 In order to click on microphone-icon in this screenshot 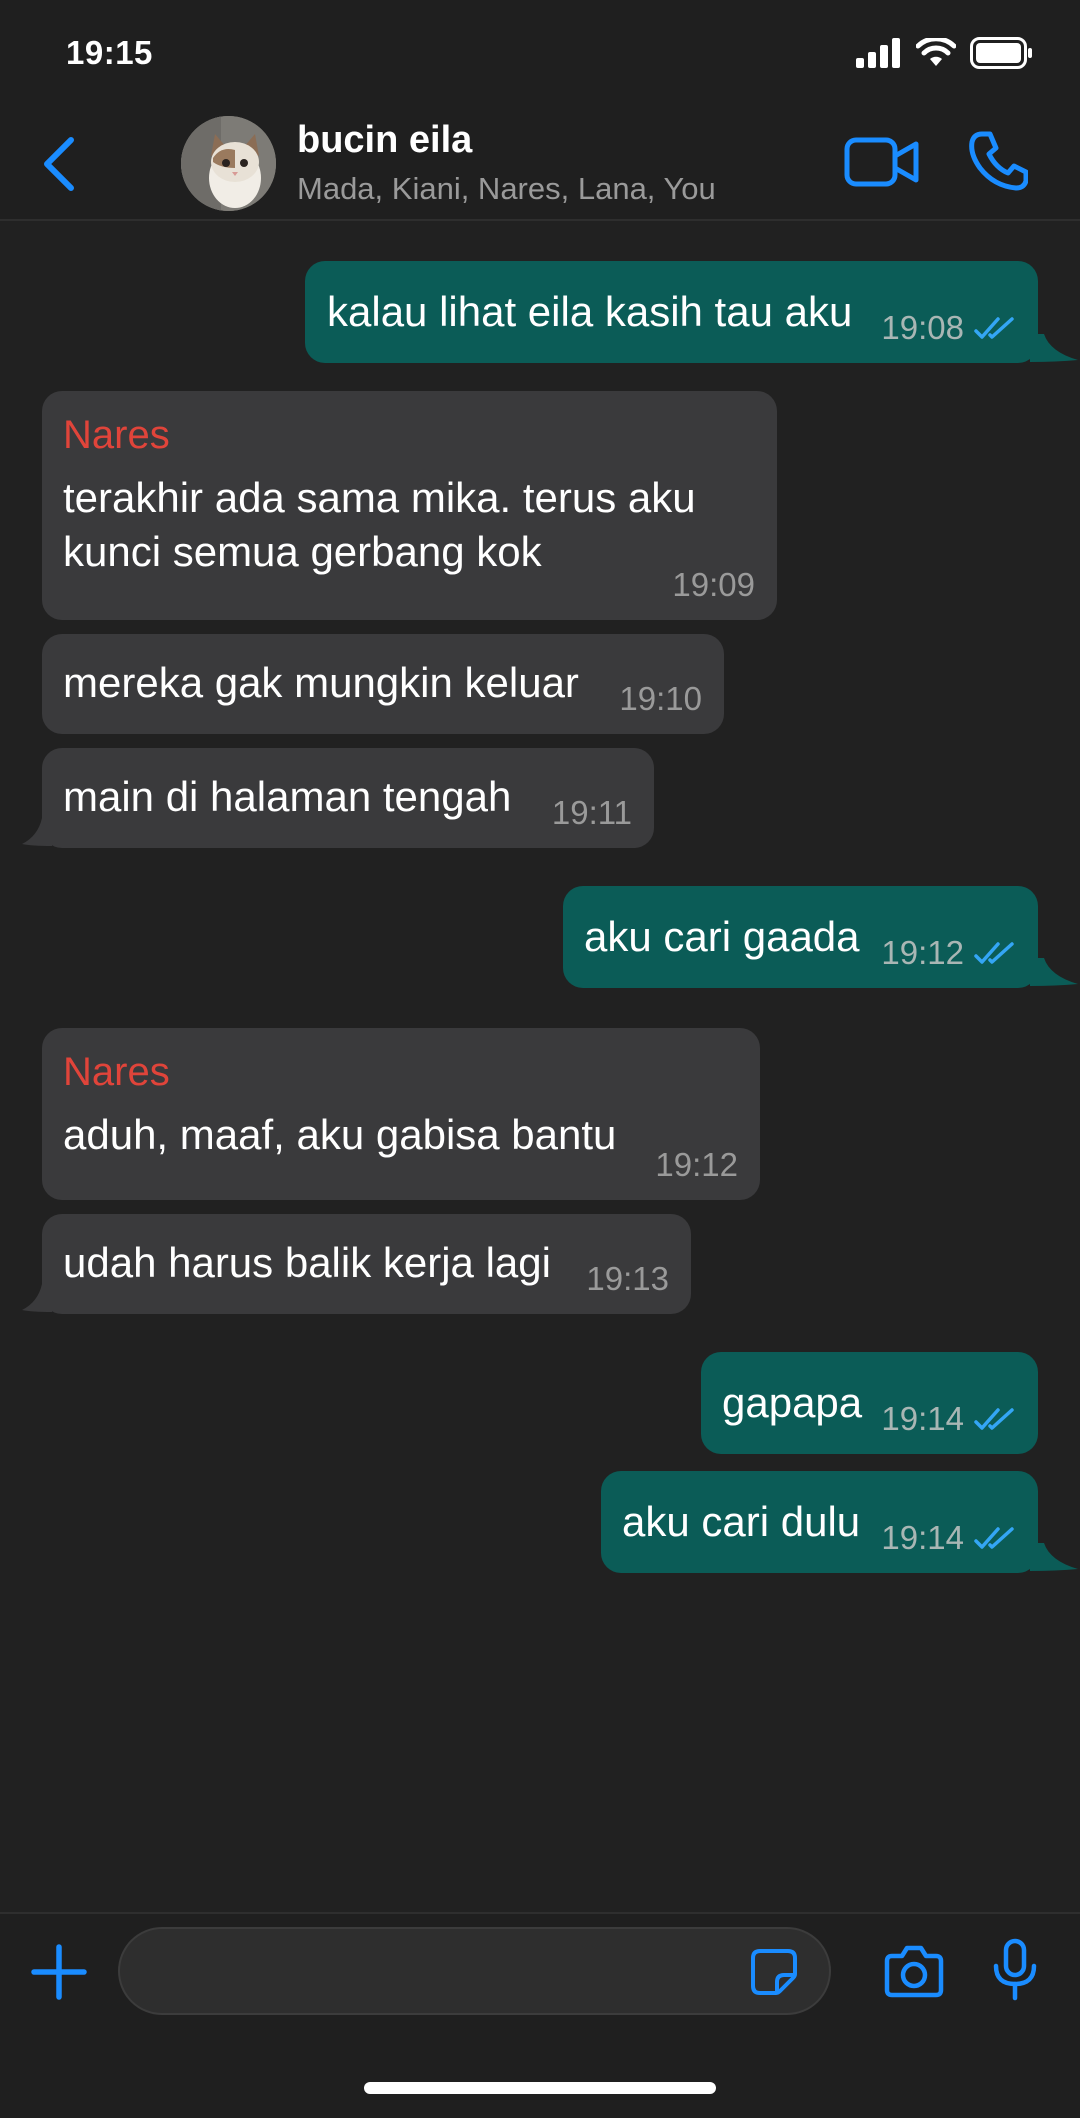, I will do `click(1015, 1969)`.